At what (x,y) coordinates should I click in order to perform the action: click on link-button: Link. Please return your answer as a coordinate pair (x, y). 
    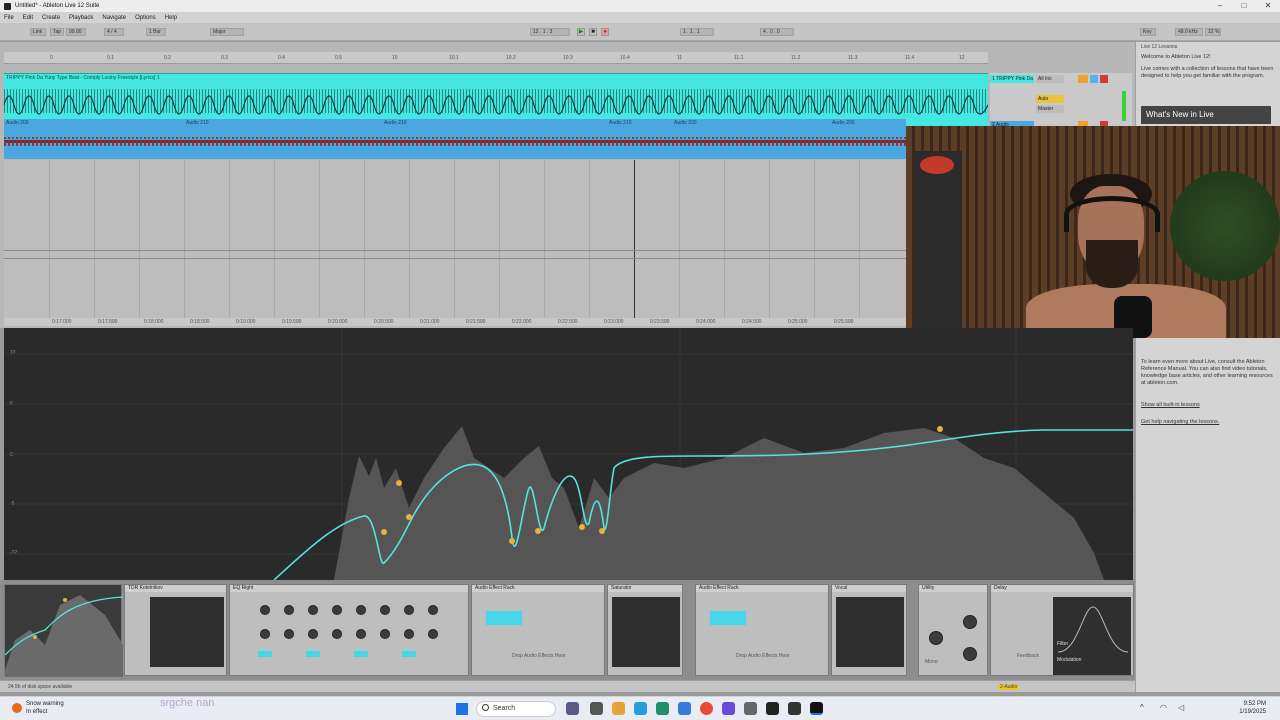
    Looking at the image, I should click on (38, 32).